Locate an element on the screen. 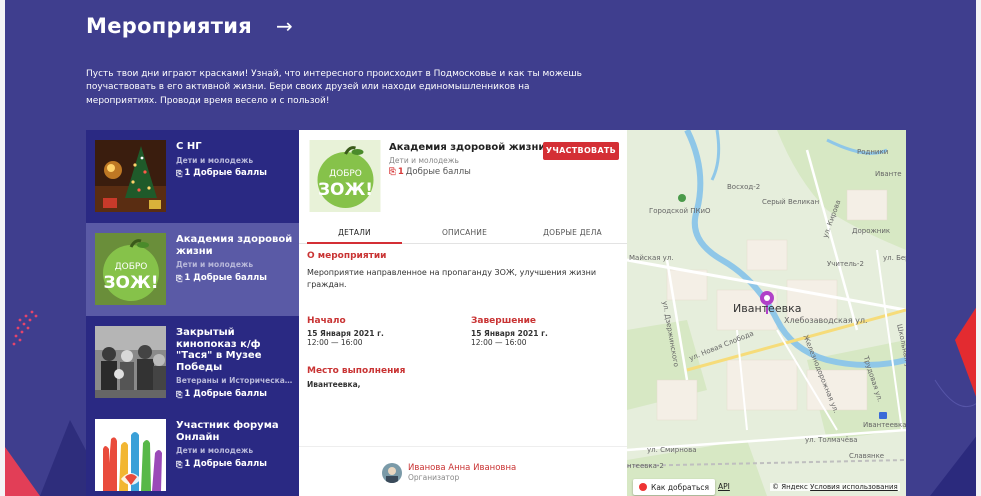  organizer-avatar is located at coordinates (392, 473).